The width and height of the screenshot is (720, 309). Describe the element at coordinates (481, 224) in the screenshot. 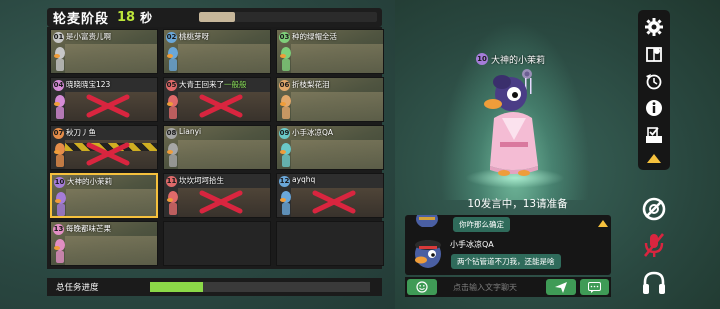

I see `chat-bubble: 你咋那么确定` at that location.